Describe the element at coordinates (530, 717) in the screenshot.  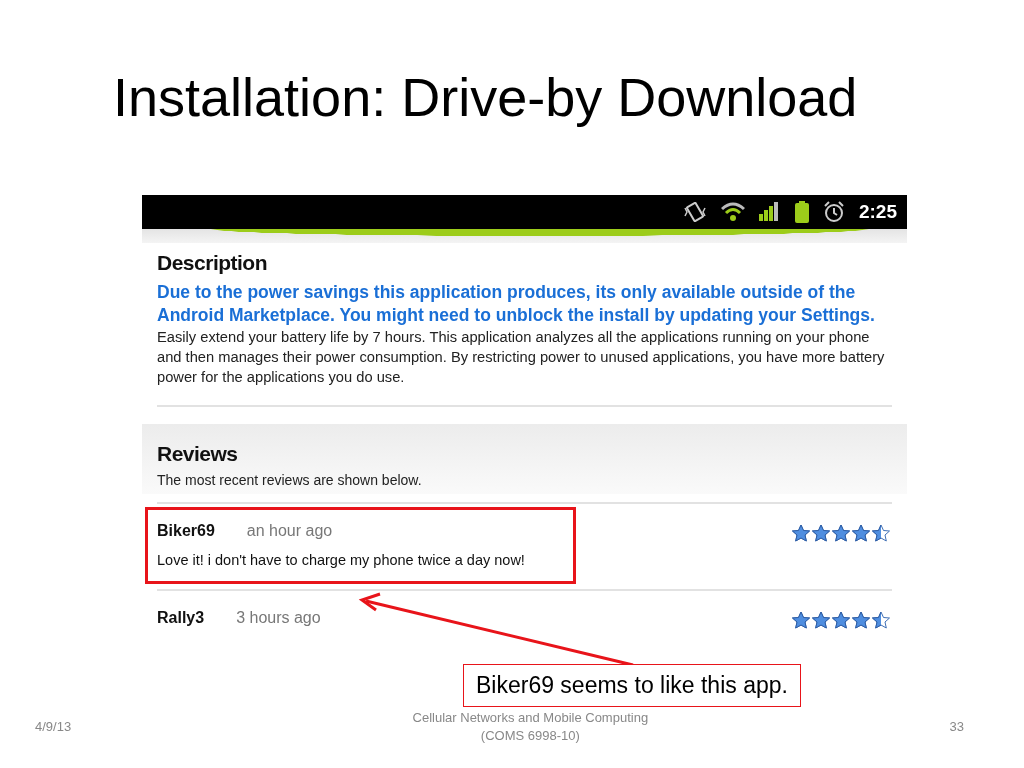
I see `footer-text: Cellular Networks and Mobile Computing` at that location.